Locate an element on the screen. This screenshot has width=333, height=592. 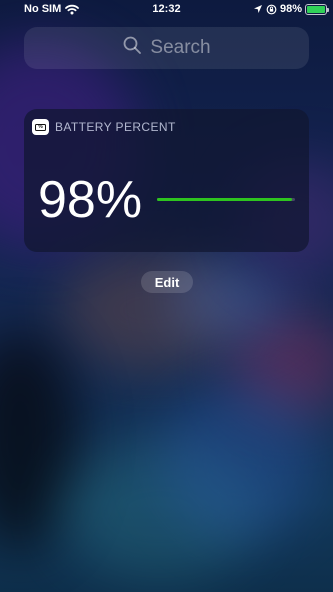
battery-percent-value: 98% is located at coordinates (90, 200).